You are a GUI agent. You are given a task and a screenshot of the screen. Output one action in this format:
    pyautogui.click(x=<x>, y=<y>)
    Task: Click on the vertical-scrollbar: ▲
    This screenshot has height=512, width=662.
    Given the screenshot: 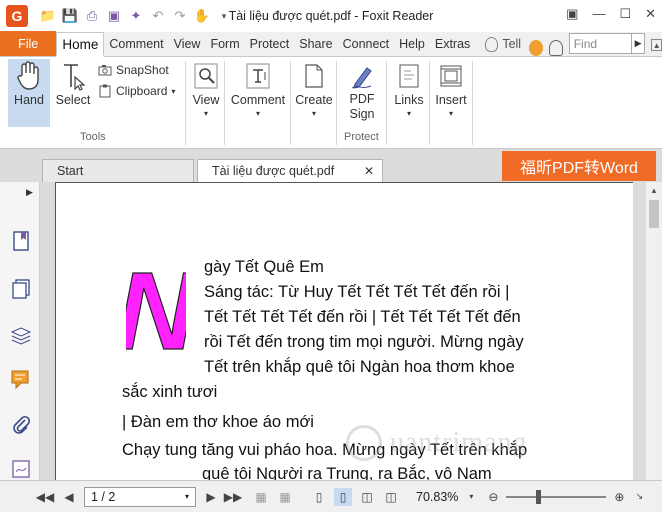 What is the action you would take?
    pyautogui.click(x=654, y=331)
    